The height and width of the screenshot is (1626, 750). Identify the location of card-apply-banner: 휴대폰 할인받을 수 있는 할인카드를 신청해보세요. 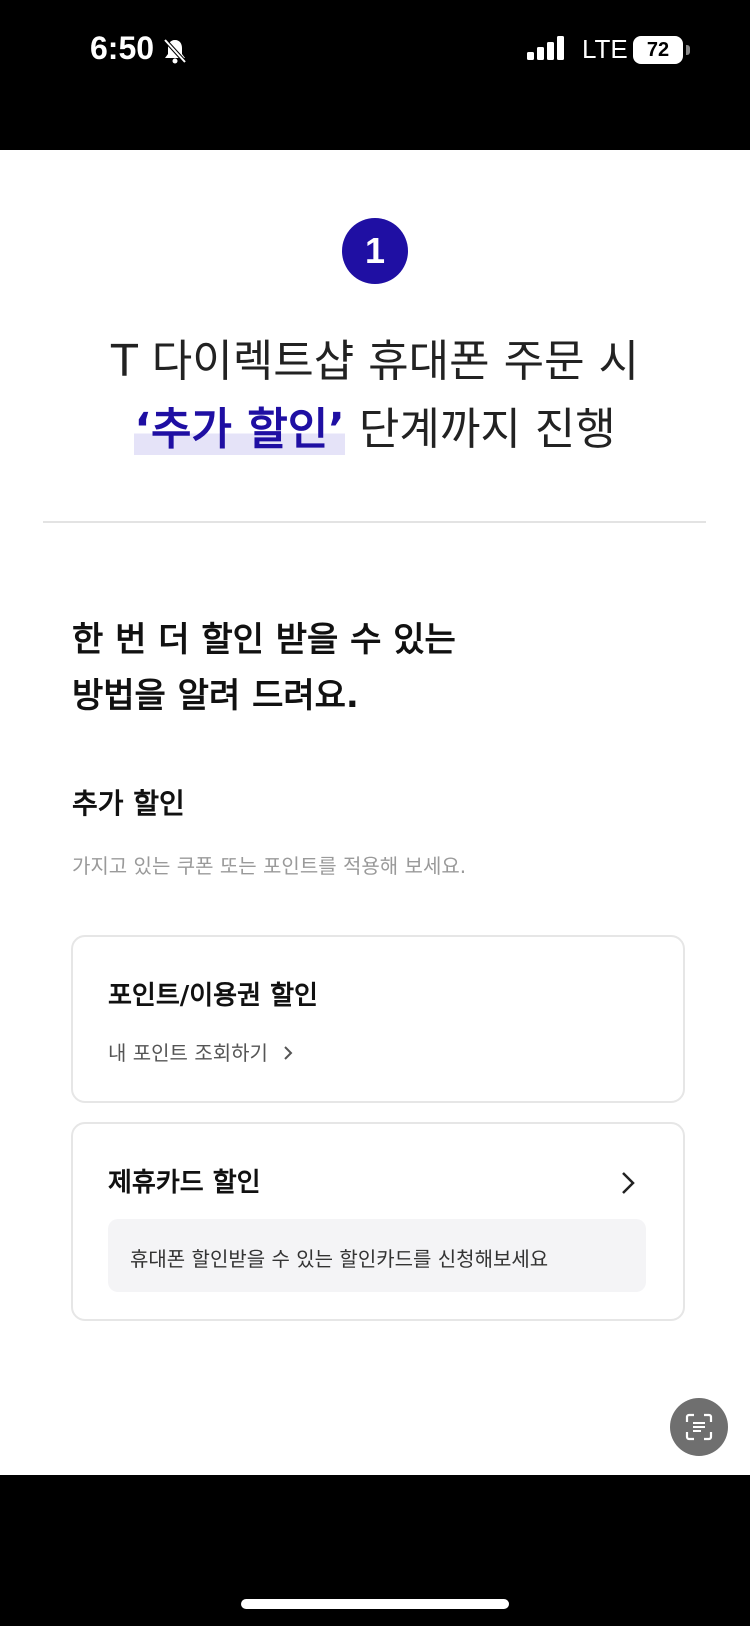
(377, 1255).